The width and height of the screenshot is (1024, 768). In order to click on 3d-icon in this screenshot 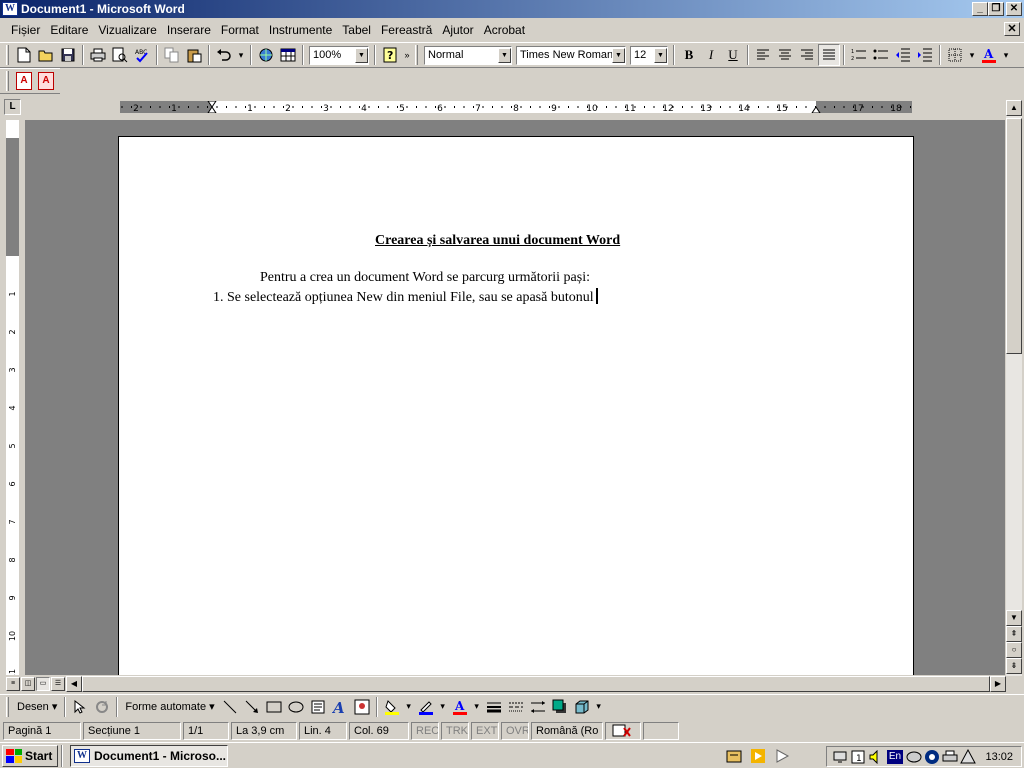, I will do `click(582, 707)`.